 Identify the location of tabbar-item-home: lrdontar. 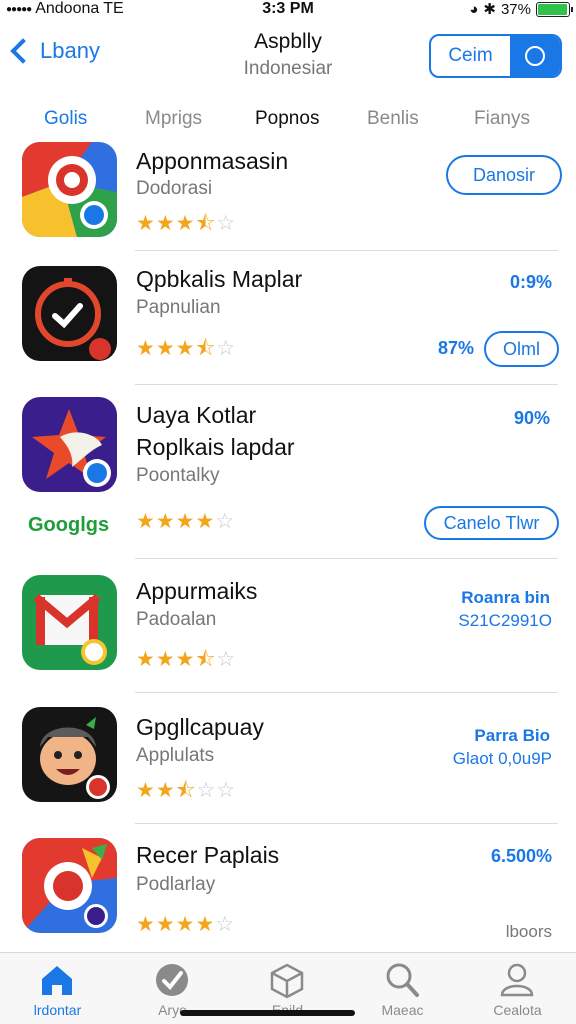
(57, 988).